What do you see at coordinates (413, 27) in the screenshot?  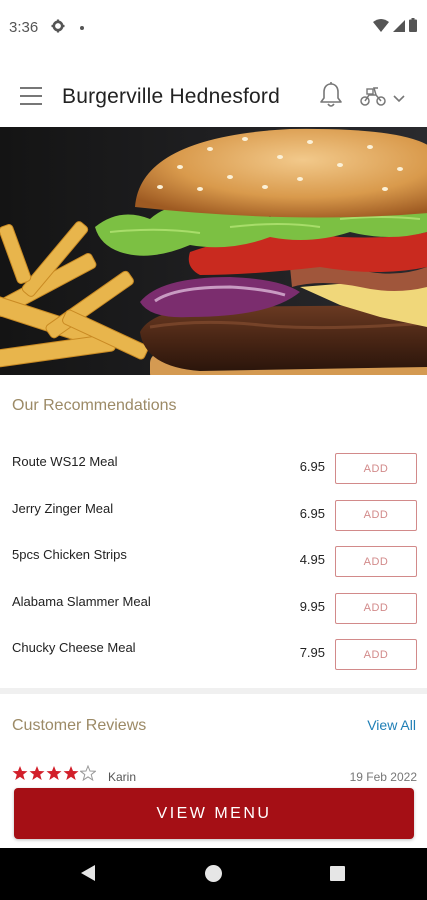 I see `battery-icon` at bounding box center [413, 27].